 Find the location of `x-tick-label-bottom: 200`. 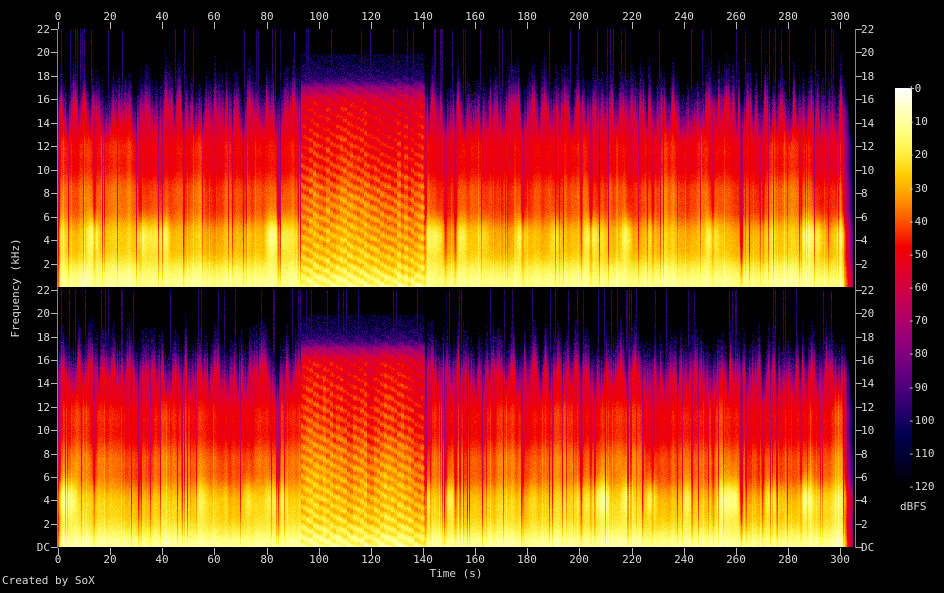

x-tick-label-bottom: 200 is located at coordinates (579, 559).